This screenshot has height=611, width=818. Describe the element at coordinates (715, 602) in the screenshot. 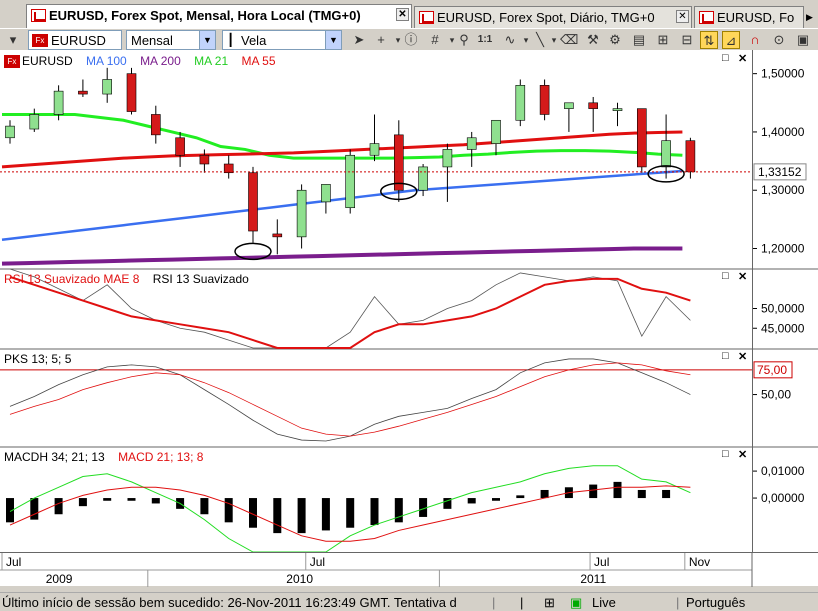

I see `language-indicator: Português` at that location.